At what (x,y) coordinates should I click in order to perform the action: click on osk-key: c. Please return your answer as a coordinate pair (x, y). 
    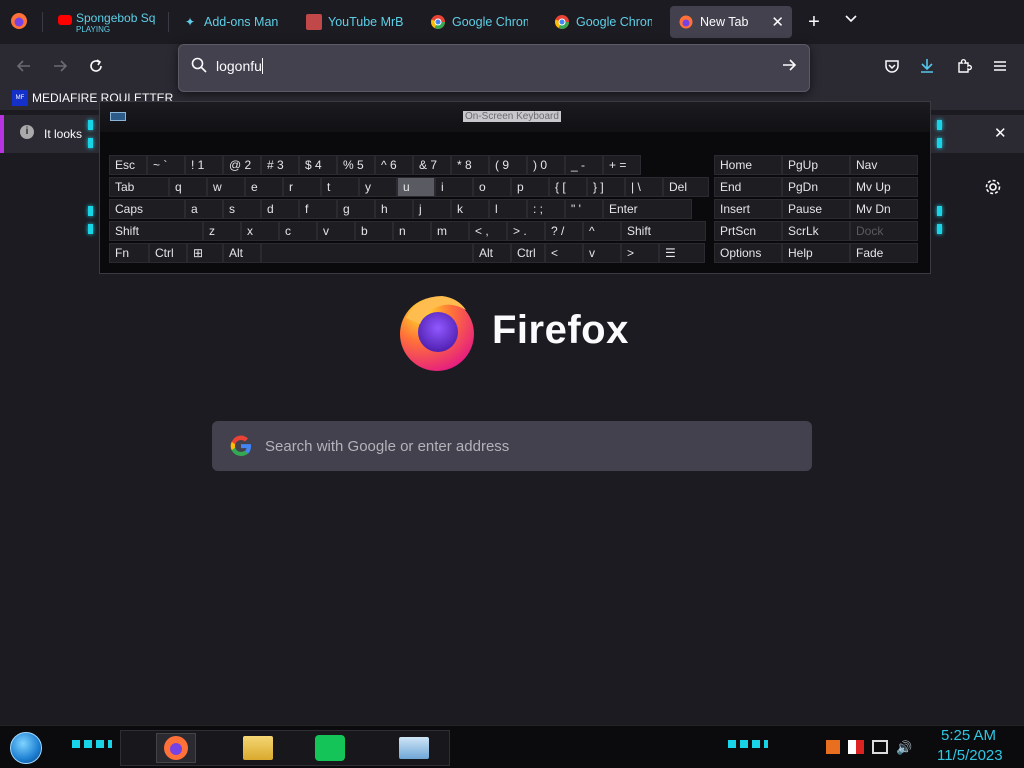
    Looking at the image, I should click on (298, 231).